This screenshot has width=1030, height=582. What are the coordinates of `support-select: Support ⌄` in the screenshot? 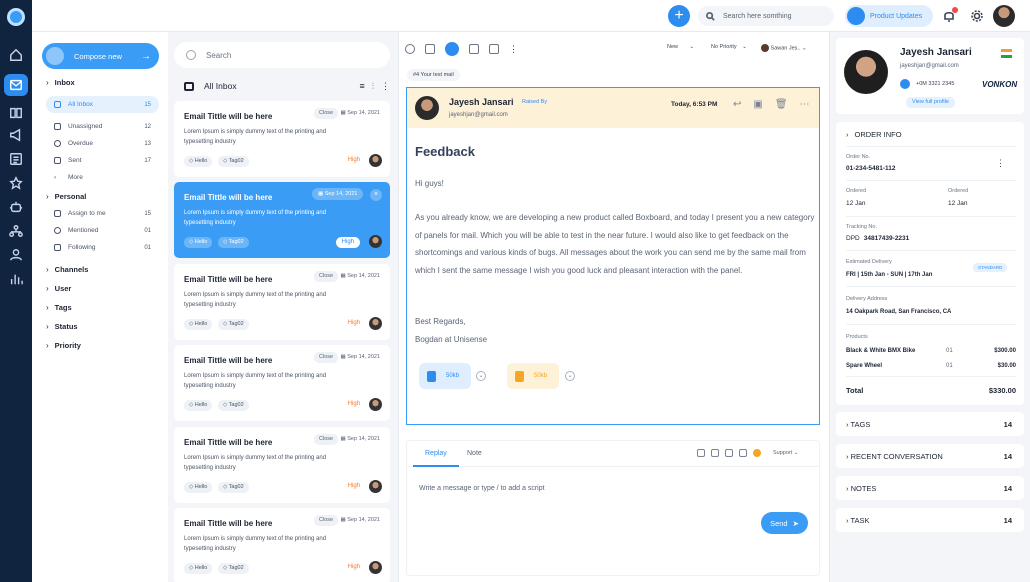 It's located at (785, 453).